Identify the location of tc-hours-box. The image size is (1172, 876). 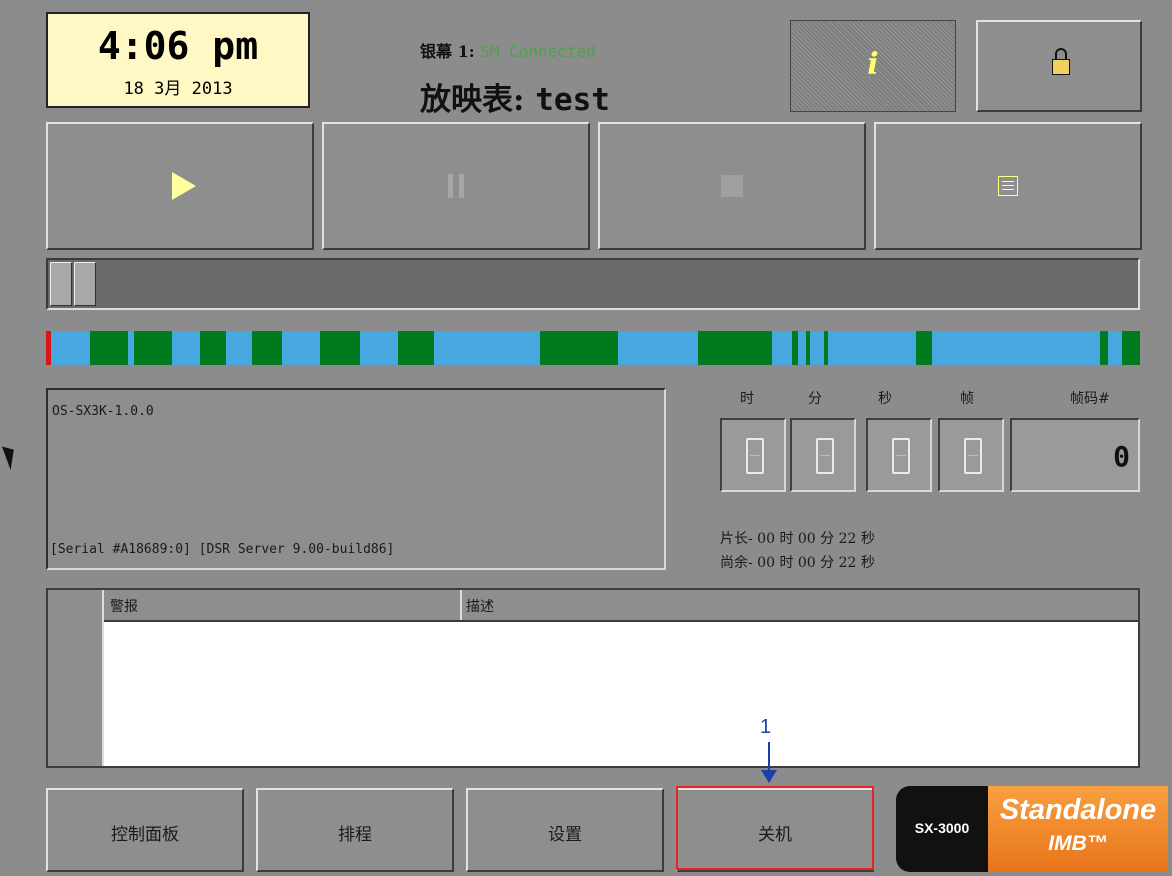
(753, 455).